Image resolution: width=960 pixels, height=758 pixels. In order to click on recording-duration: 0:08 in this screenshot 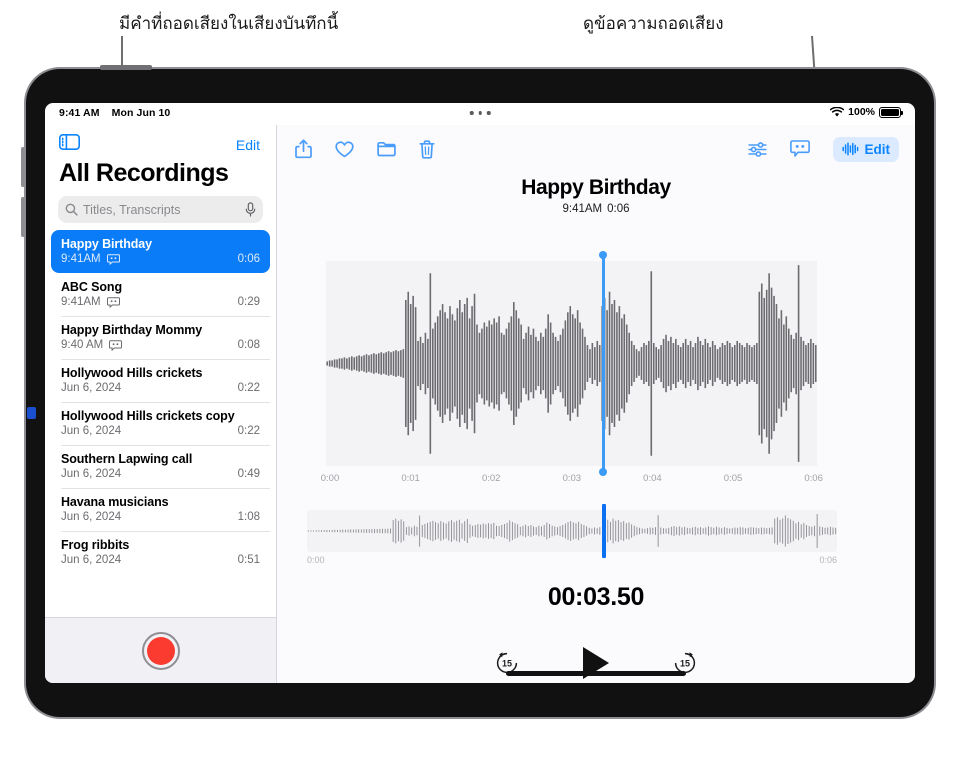, I will do `click(248, 345)`.